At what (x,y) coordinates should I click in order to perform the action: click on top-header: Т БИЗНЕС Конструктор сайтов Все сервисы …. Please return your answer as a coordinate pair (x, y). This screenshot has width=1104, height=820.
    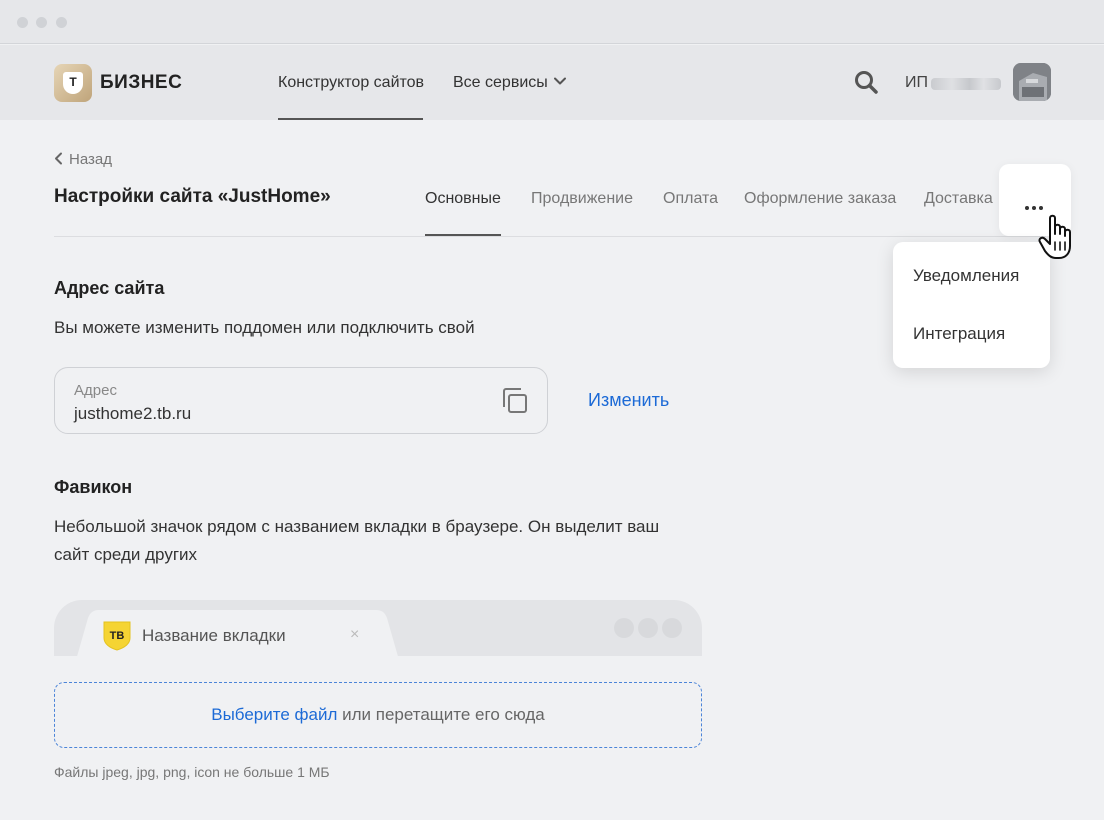
    Looking at the image, I should click on (552, 82).